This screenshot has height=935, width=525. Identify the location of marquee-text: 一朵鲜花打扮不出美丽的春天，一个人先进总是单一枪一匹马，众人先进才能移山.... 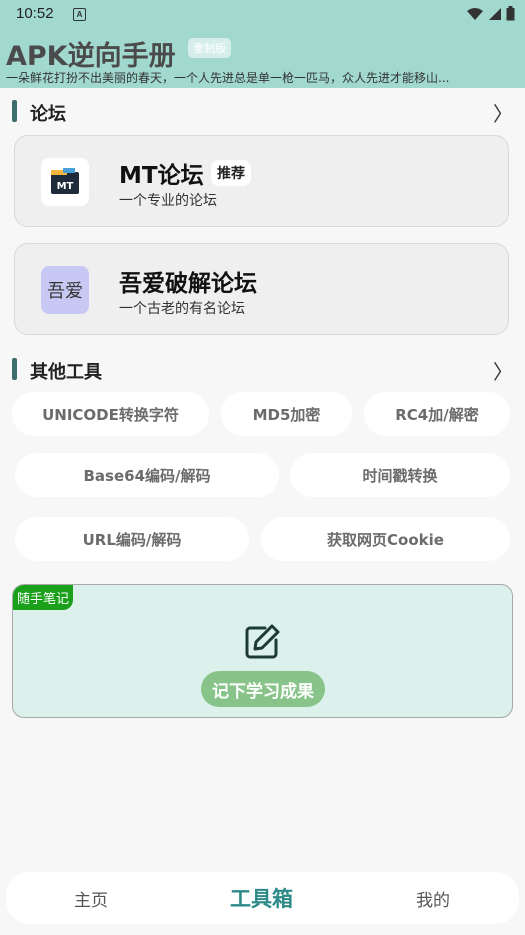
(228, 78).